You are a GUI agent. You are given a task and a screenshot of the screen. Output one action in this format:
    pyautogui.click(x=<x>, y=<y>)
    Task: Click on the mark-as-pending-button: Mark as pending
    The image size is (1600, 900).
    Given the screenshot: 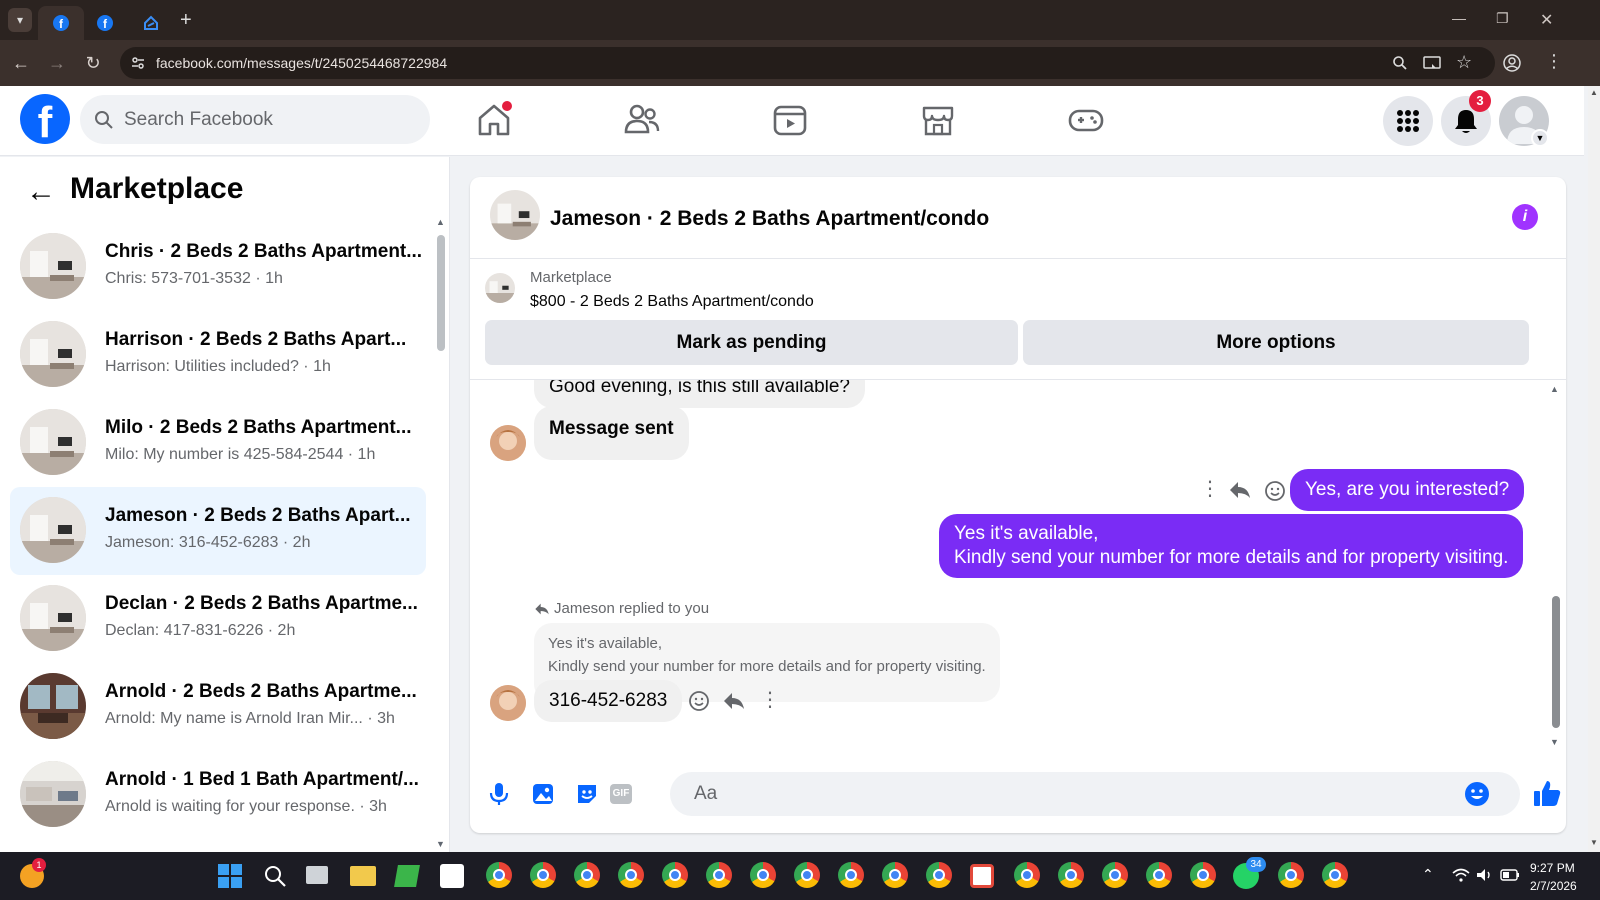 What is the action you would take?
    pyautogui.click(x=751, y=342)
    